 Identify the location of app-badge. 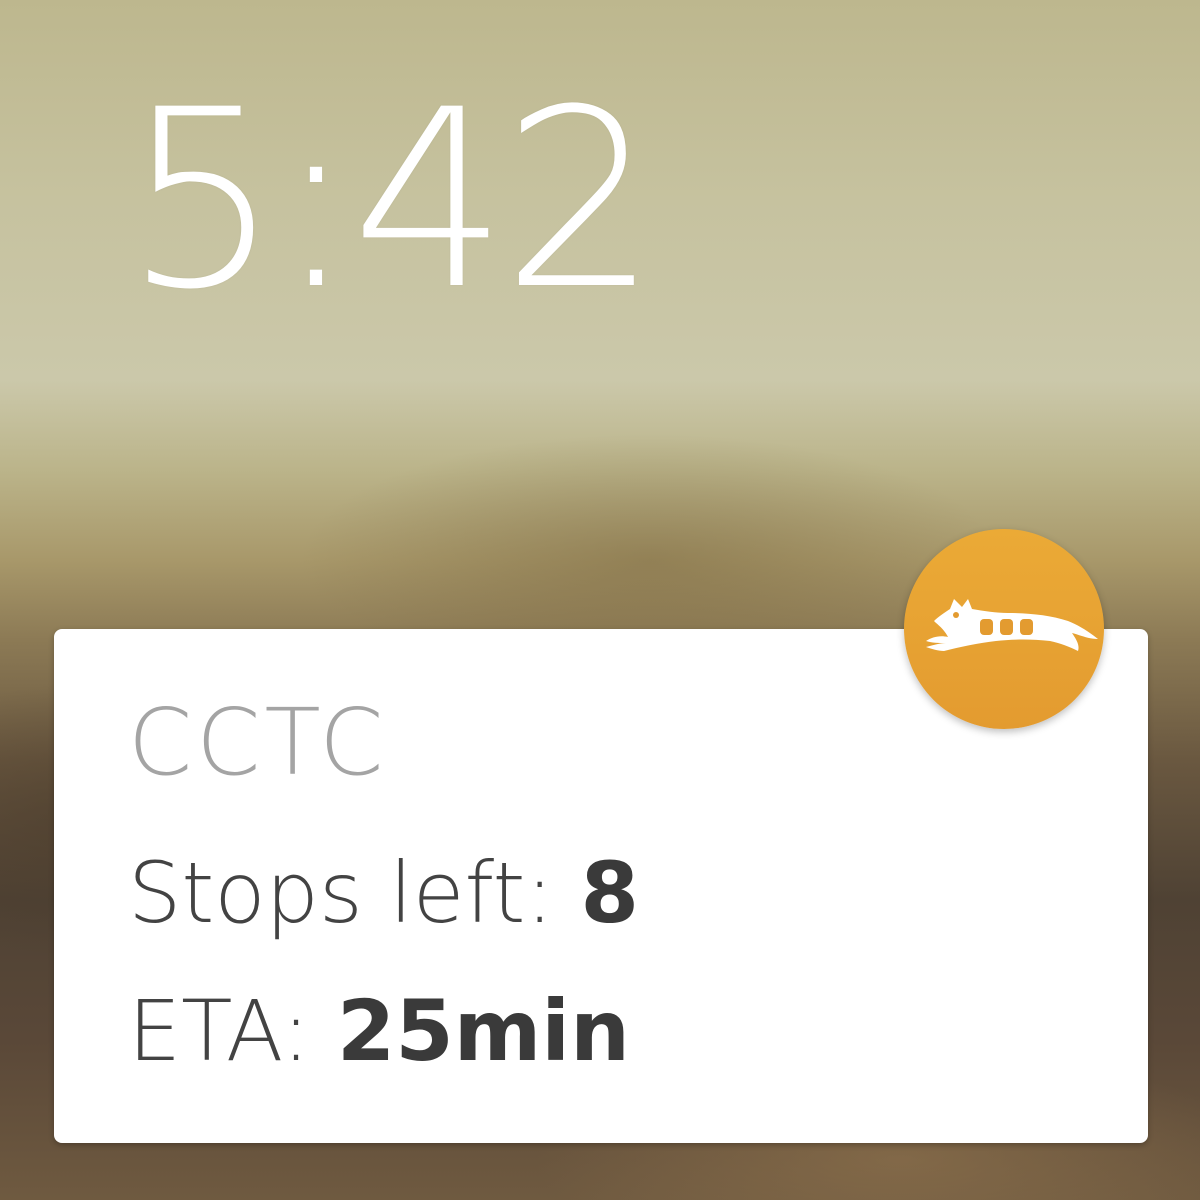
(1004, 629).